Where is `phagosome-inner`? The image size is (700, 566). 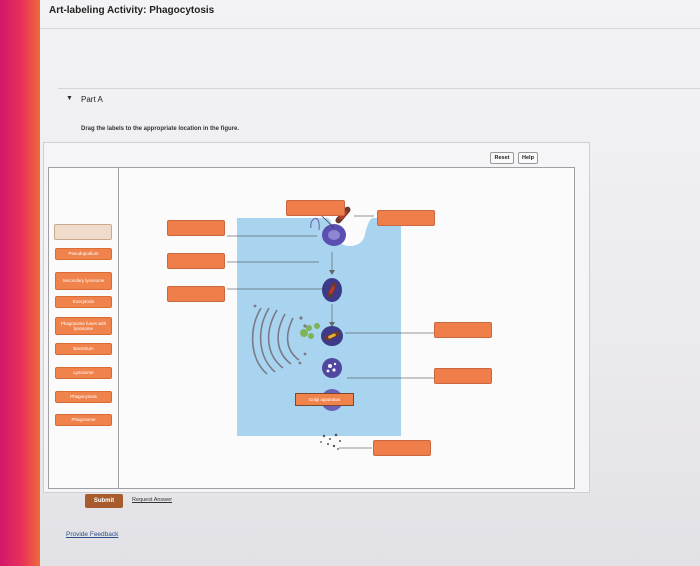
phagosome-inner is located at coordinates (334, 235).